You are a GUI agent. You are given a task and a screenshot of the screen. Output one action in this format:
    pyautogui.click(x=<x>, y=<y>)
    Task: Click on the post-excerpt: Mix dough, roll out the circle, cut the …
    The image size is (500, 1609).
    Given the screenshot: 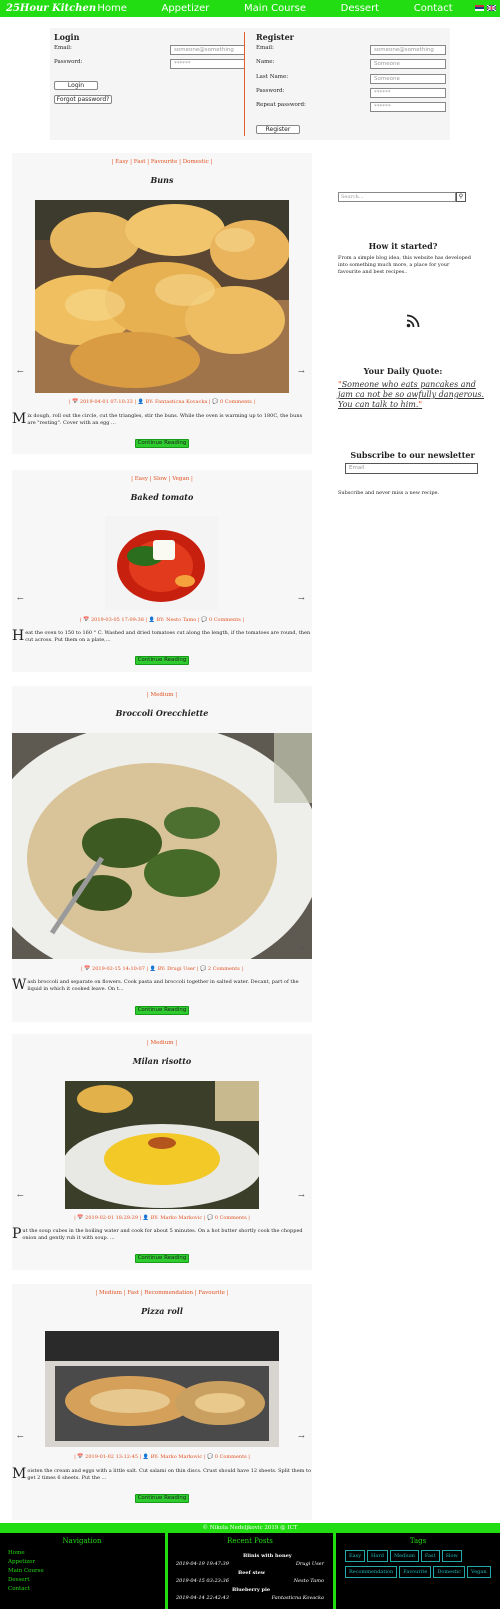 What is the action you would take?
    pyautogui.click(x=162, y=419)
    